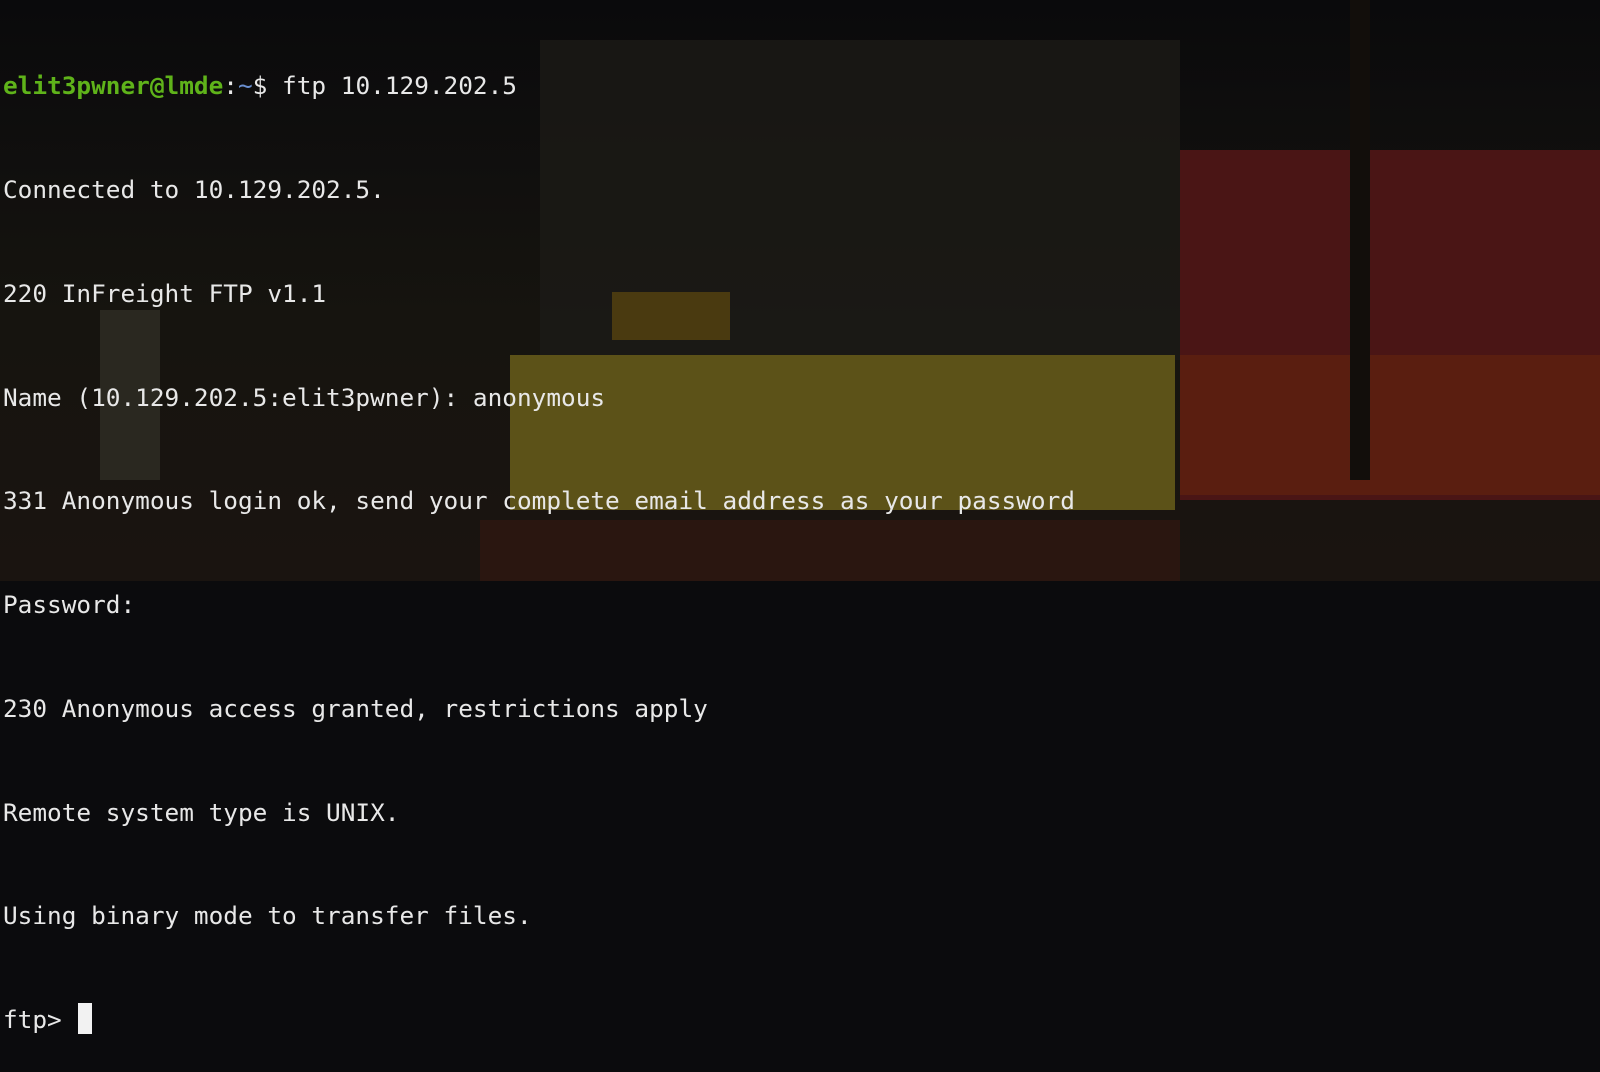  Describe the element at coordinates (539, 86) in the screenshot. I see `command-line: elit3pwner@lmde:~$ ftp 10.129.202.5` at that location.